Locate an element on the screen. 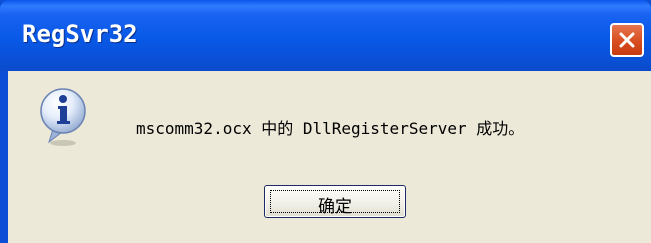 The image size is (651, 243). ok-button-label: 确定 is located at coordinates (335, 207).